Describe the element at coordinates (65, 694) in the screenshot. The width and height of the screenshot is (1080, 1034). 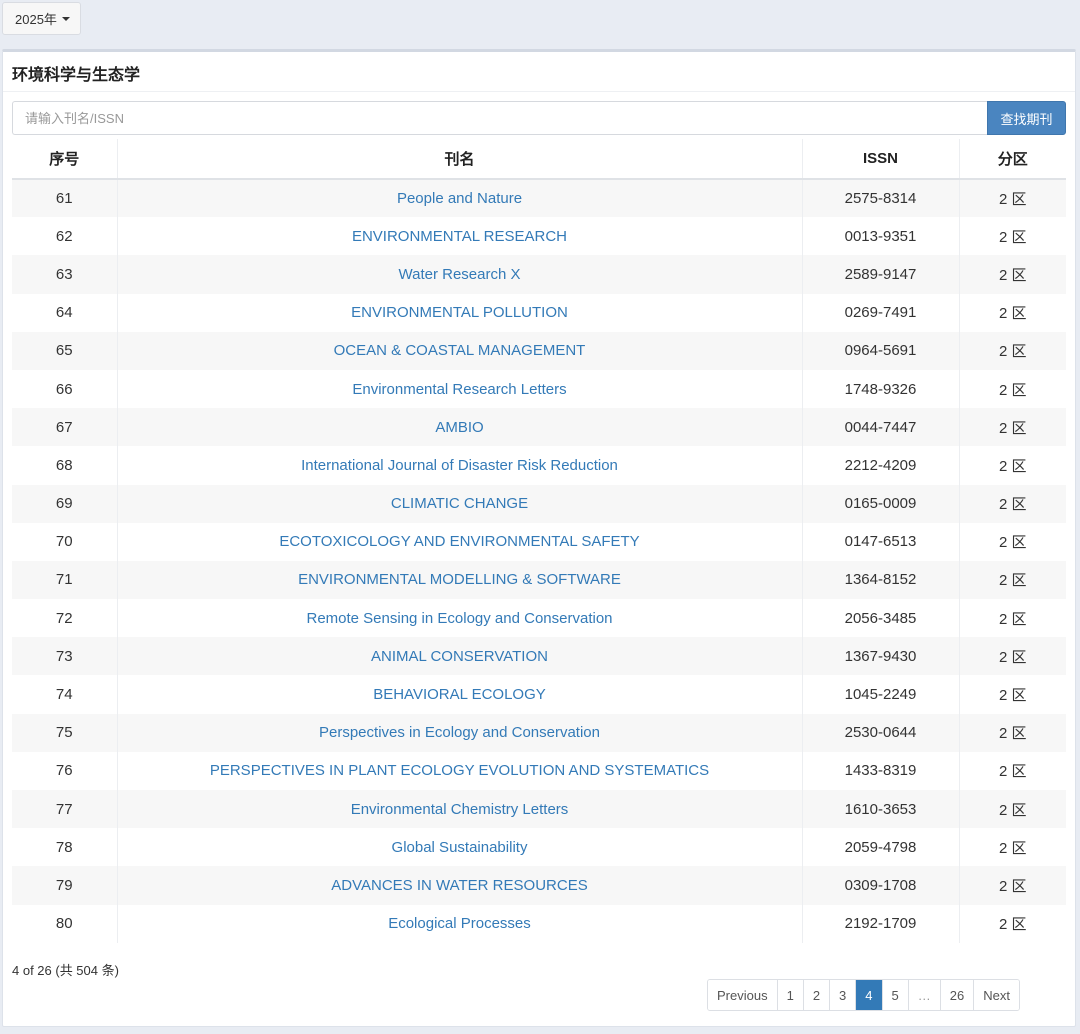
I see `table-cell-no: 74` at that location.